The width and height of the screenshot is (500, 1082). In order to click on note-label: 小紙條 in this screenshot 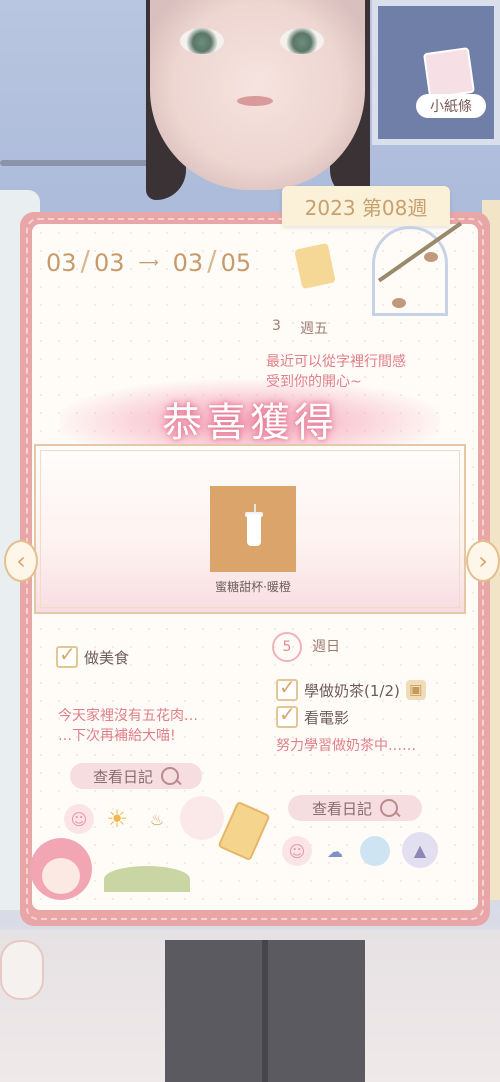, I will do `click(451, 106)`.